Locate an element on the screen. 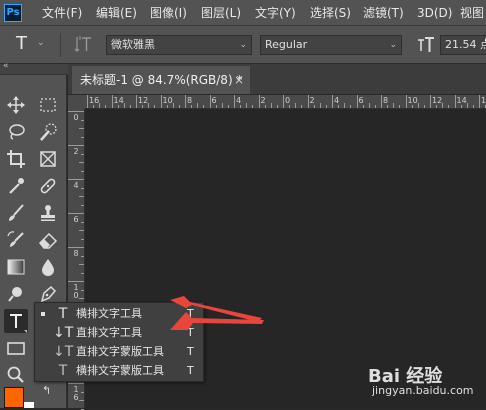 This screenshot has height=410, width=486. annotation-arrow-lower is located at coordinates (217, 321).